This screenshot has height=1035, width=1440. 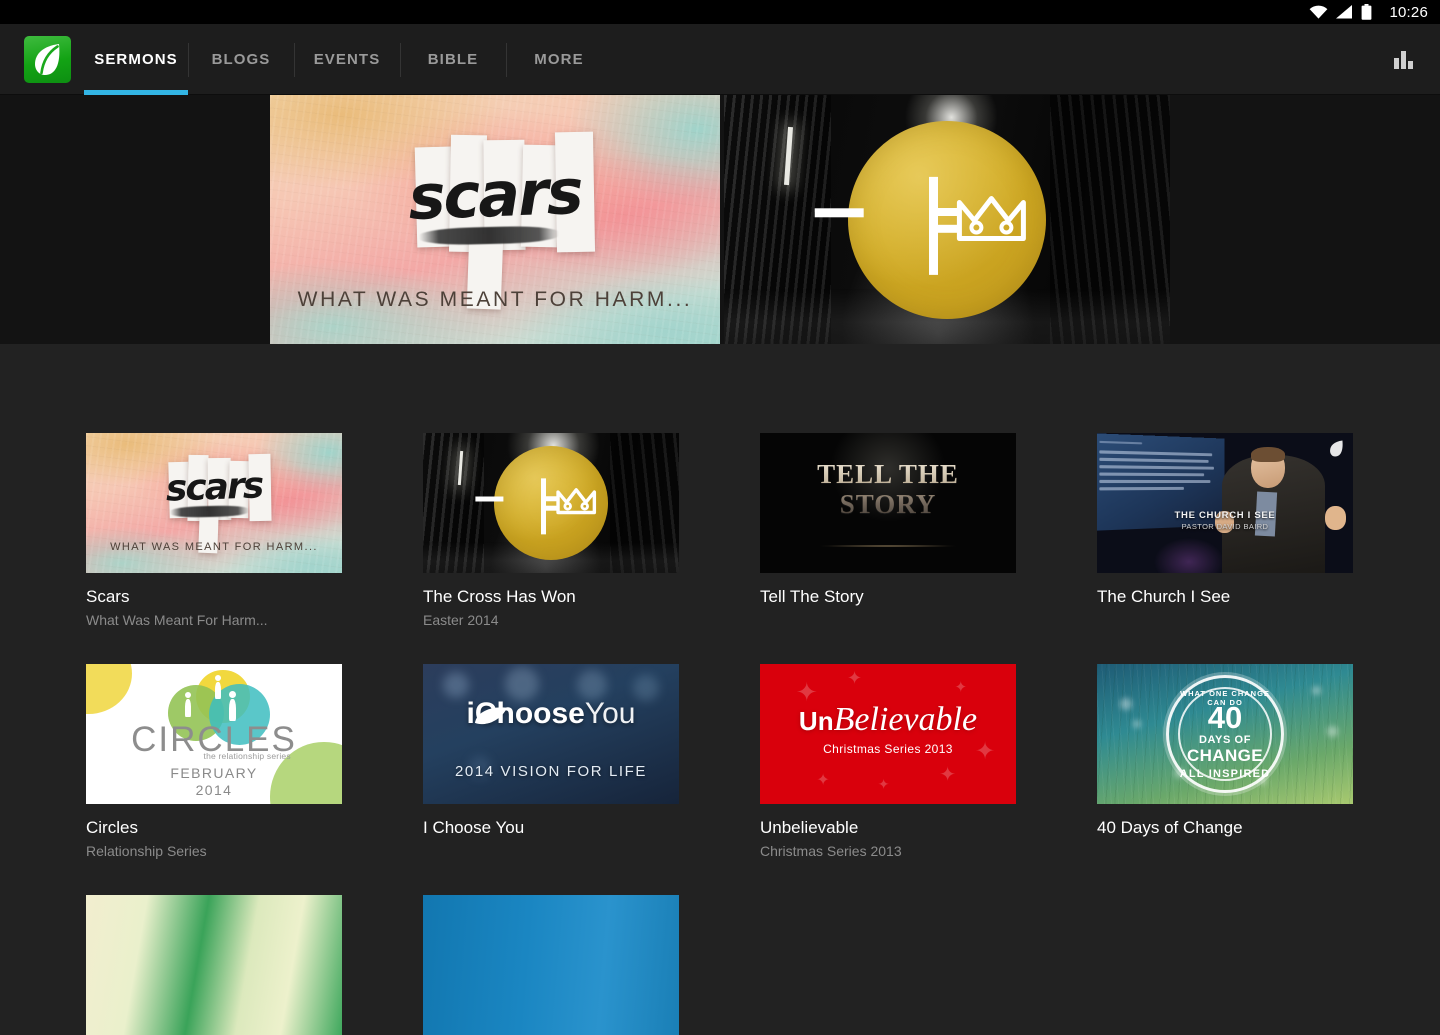 What do you see at coordinates (831, 851) in the screenshot?
I see `sermon-card-subtitle: Christmas Series 2013` at bounding box center [831, 851].